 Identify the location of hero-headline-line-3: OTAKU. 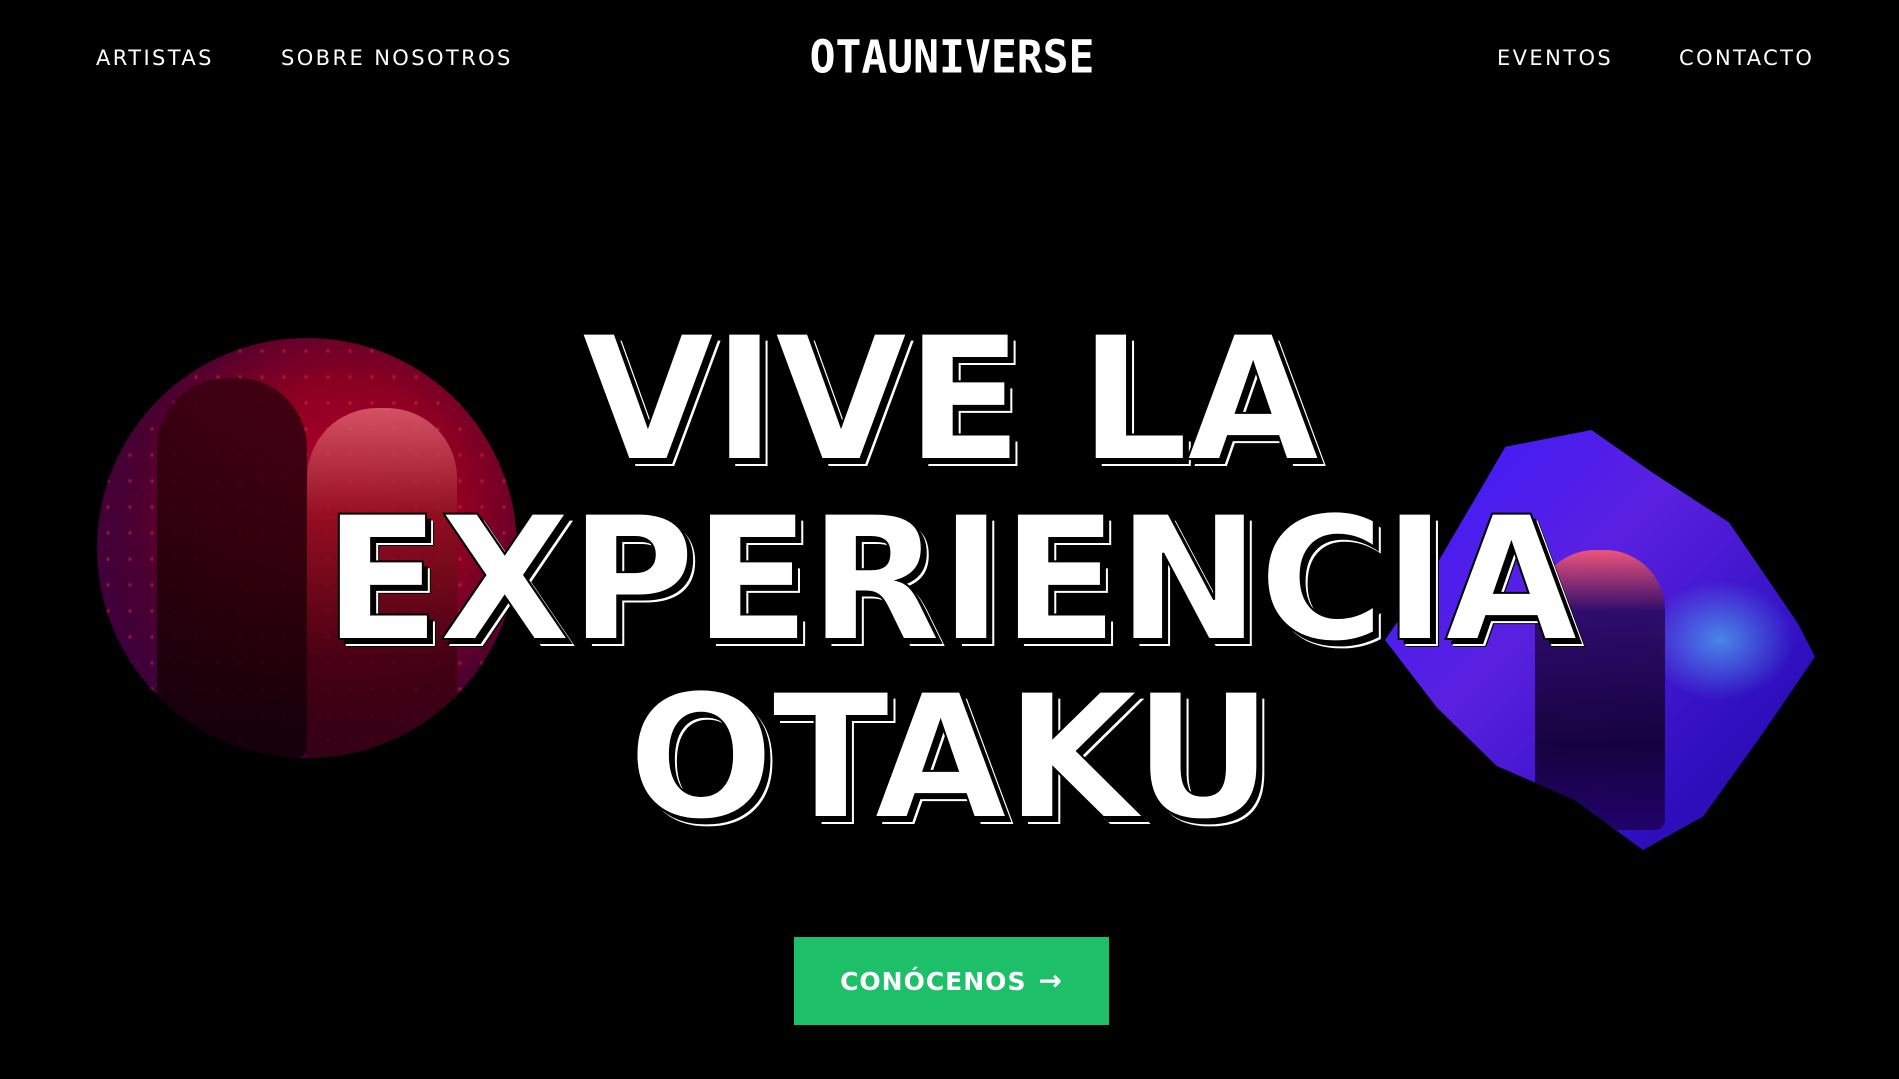
(950, 757).